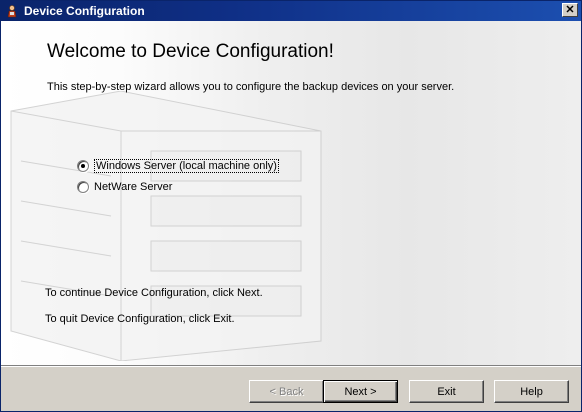 The height and width of the screenshot is (412, 582). Describe the element at coordinates (133, 187) in the screenshot. I see `radio-label-netware: NetWare Server` at that location.